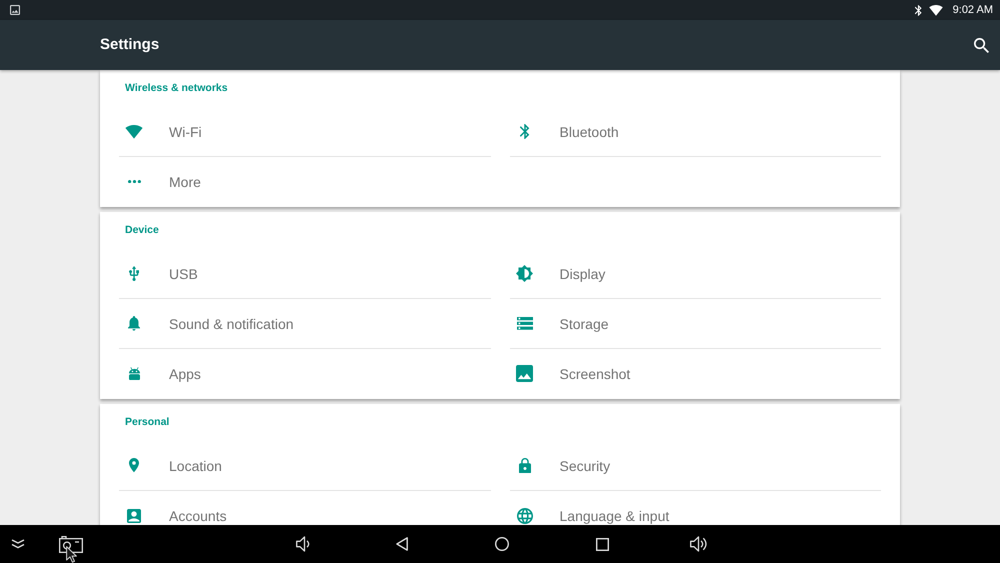 The image size is (1000, 563). What do you see at coordinates (18, 544) in the screenshot?
I see `double-chevron-icon` at bounding box center [18, 544].